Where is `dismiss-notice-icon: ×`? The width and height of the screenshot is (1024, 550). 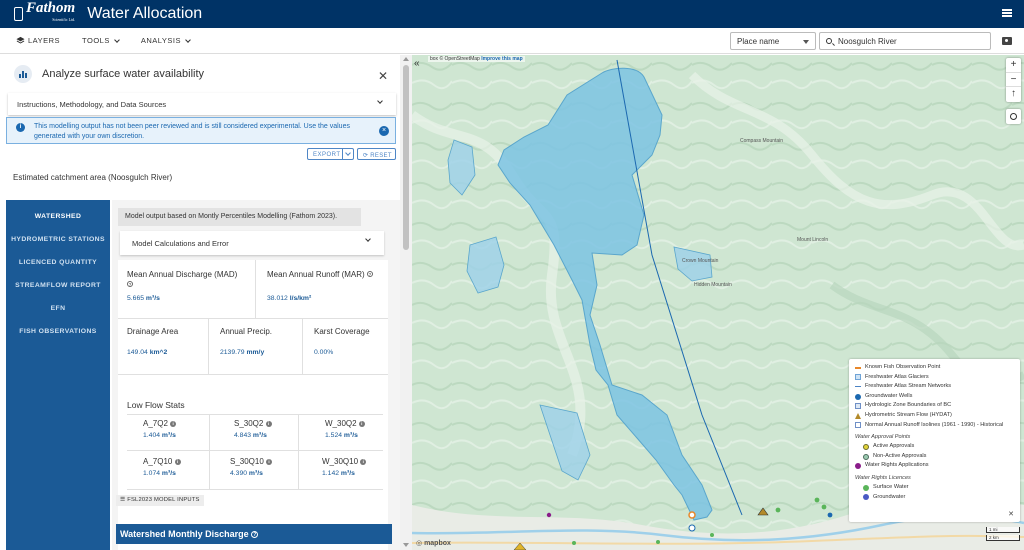
dismiss-notice-icon: × is located at coordinates (384, 131).